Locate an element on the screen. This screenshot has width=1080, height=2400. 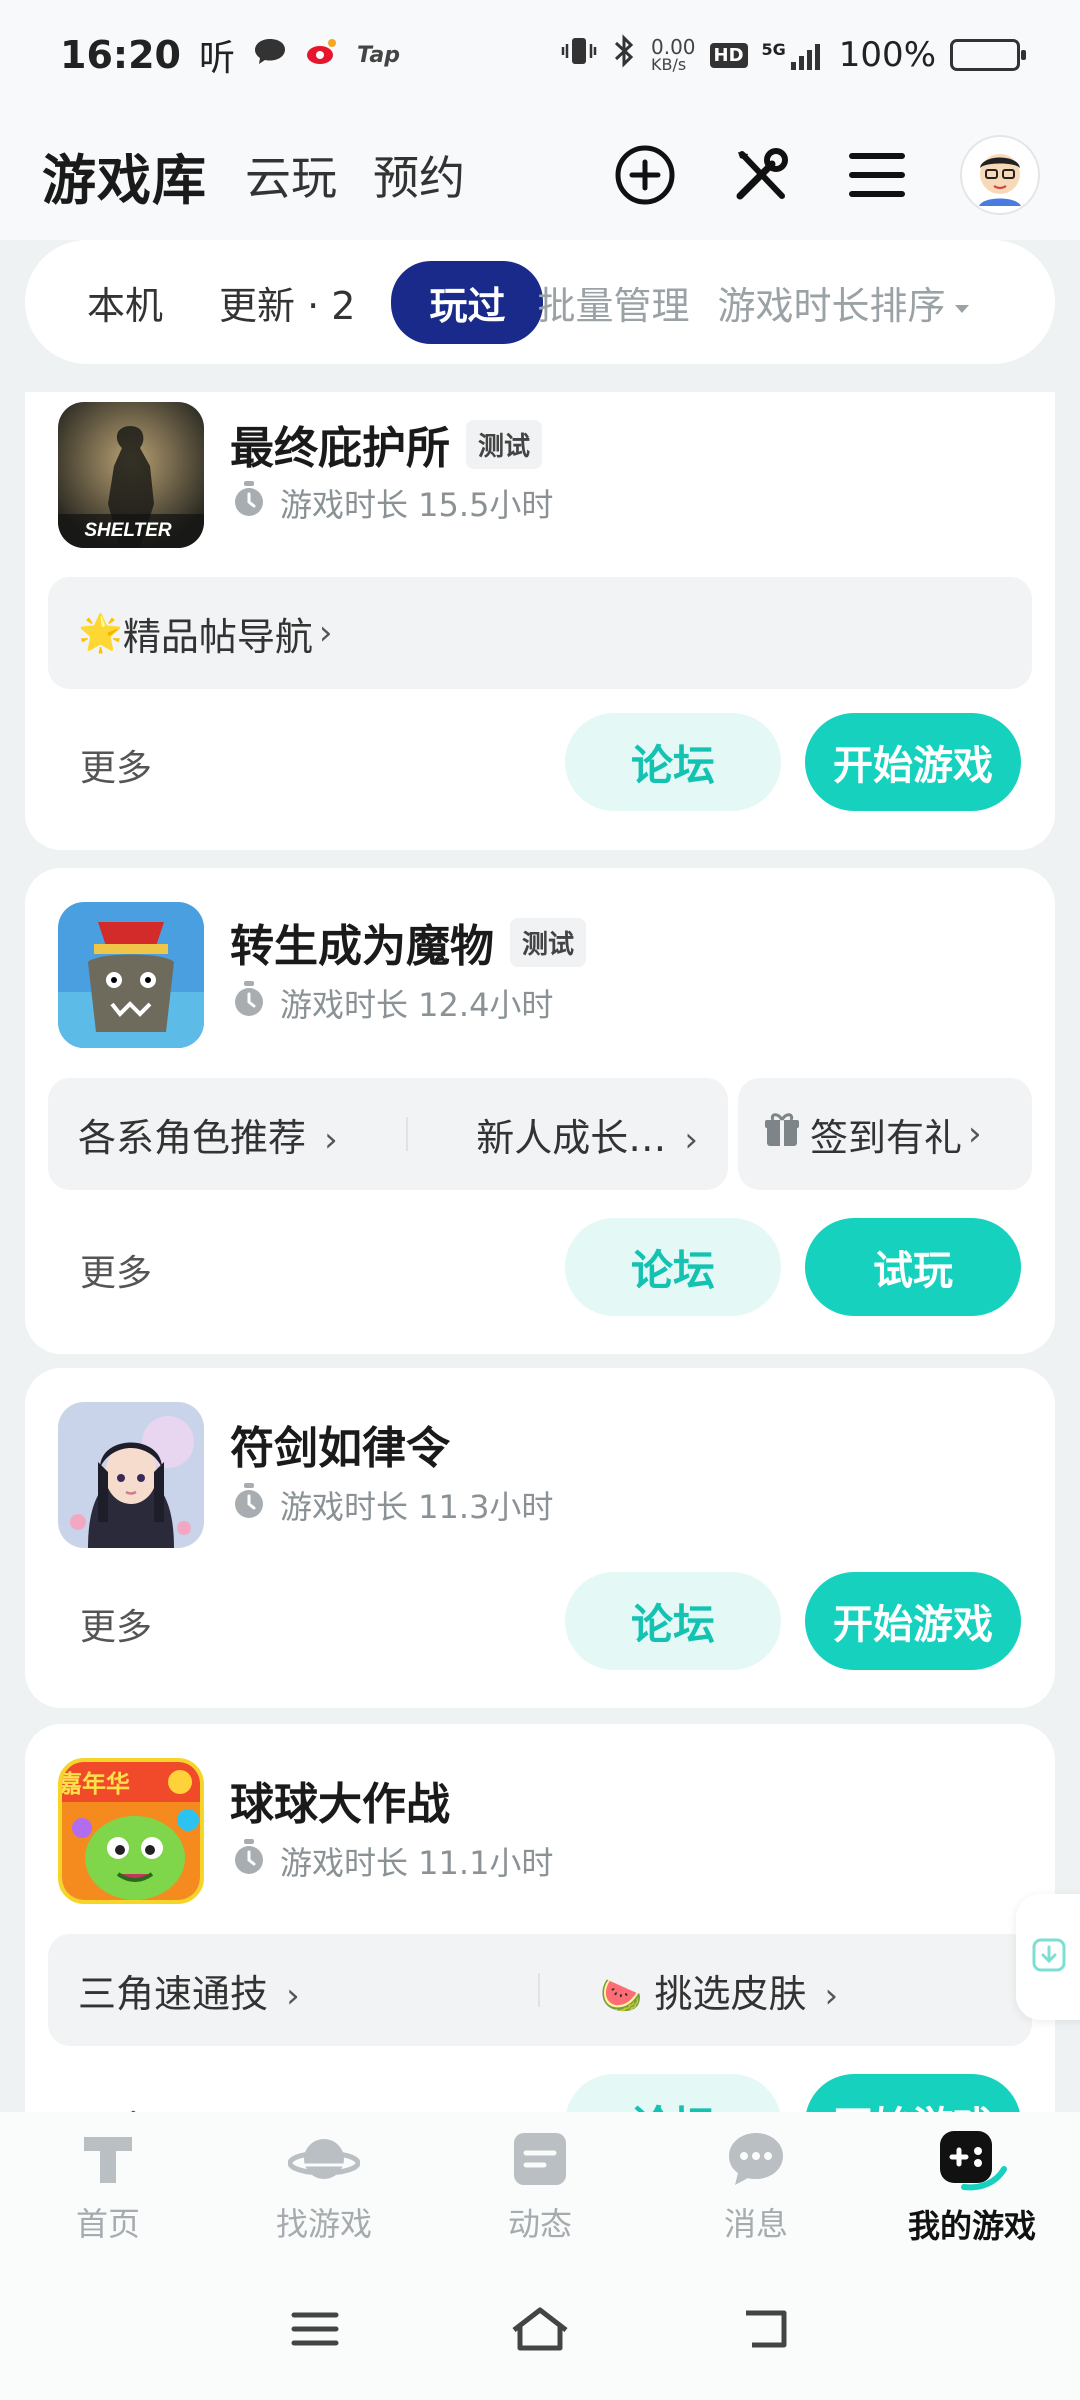
nav-home: 首页 is located at coordinates (108, 2187).